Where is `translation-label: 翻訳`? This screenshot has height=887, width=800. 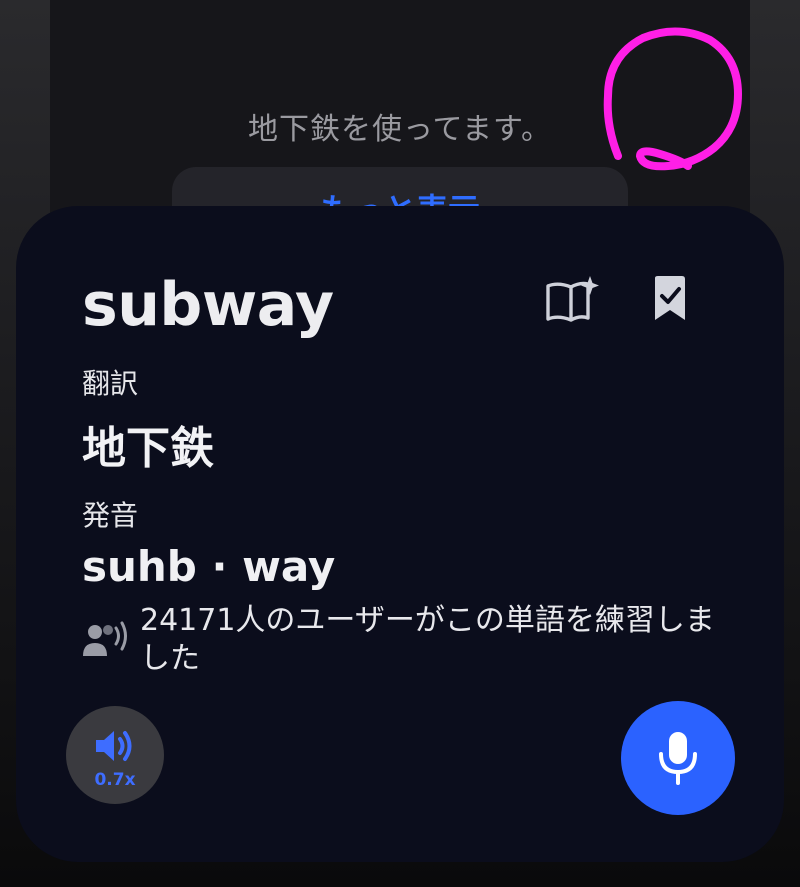
translation-label: 翻訳 is located at coordinates (110, 383).